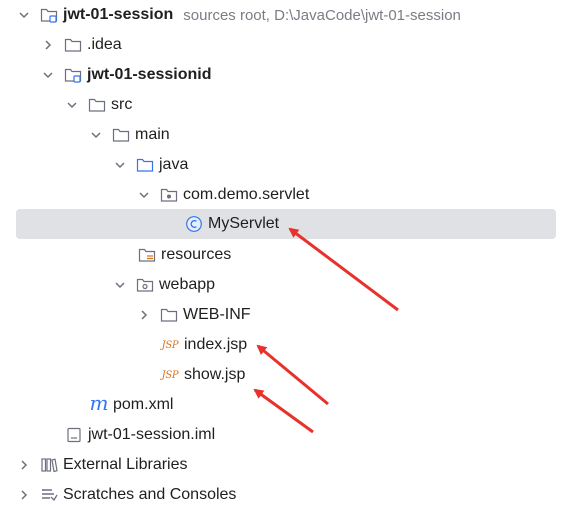  Describe the element at coordinates (322, 15) in the screenshot. I see `tree-row-hint: sources root, D:\JavaCode\jwt-01-session` at that location.